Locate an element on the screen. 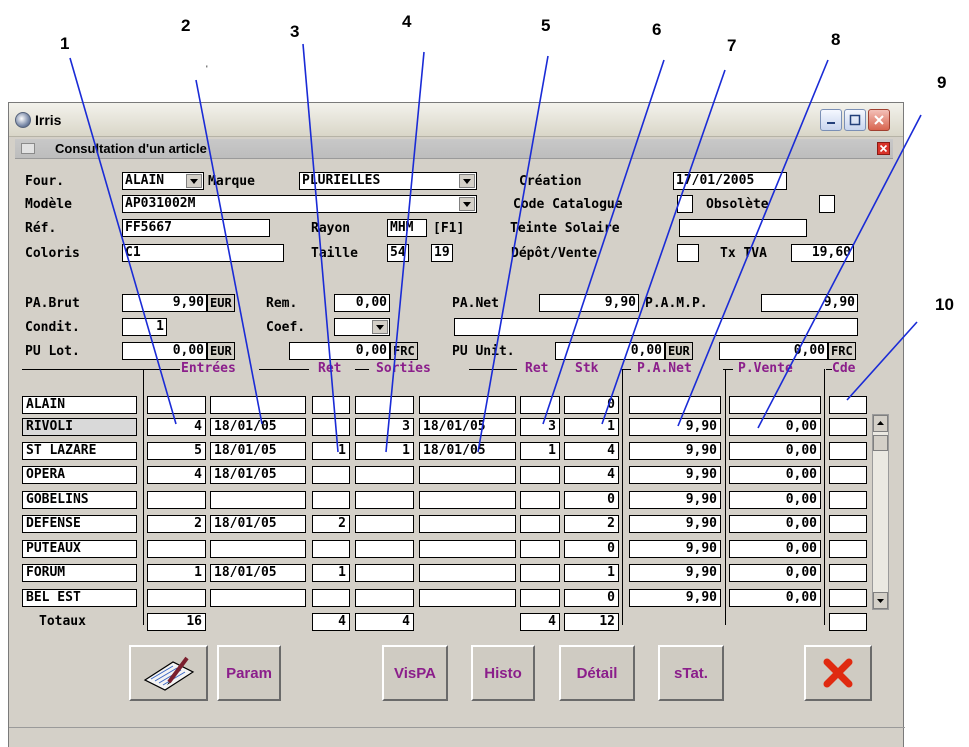  pv-lot-frc-field: 0,00 is located at coordinates (339, 351).